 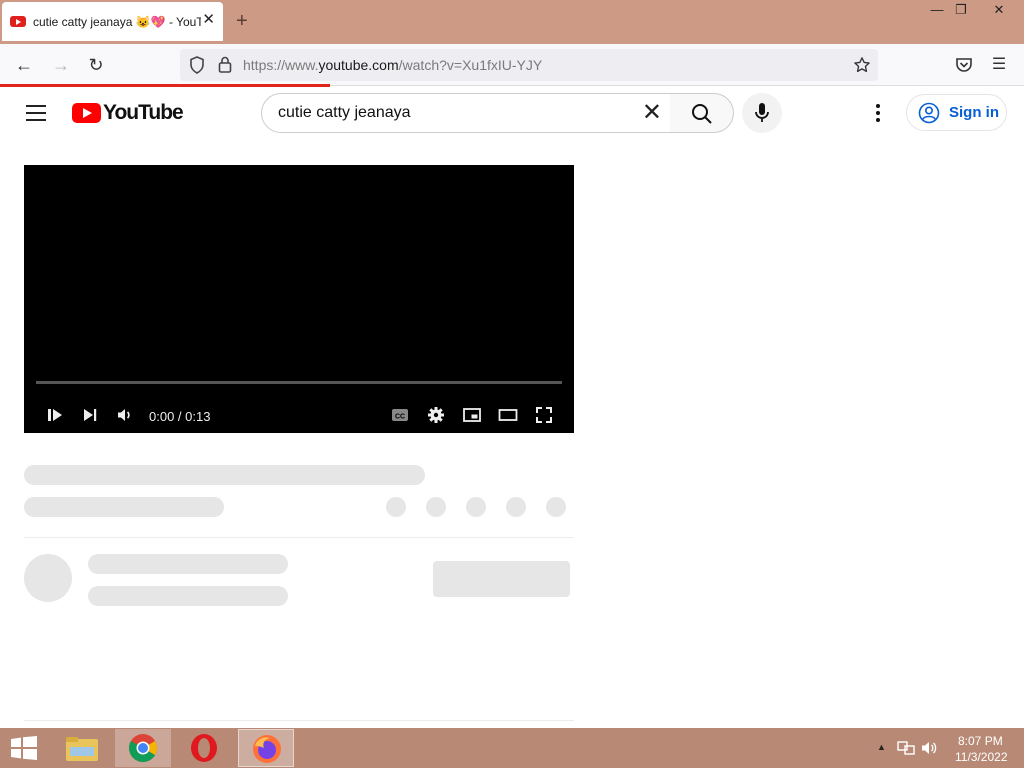 I want to click on taskbar-file-explorer, so click(x=82, y=748).